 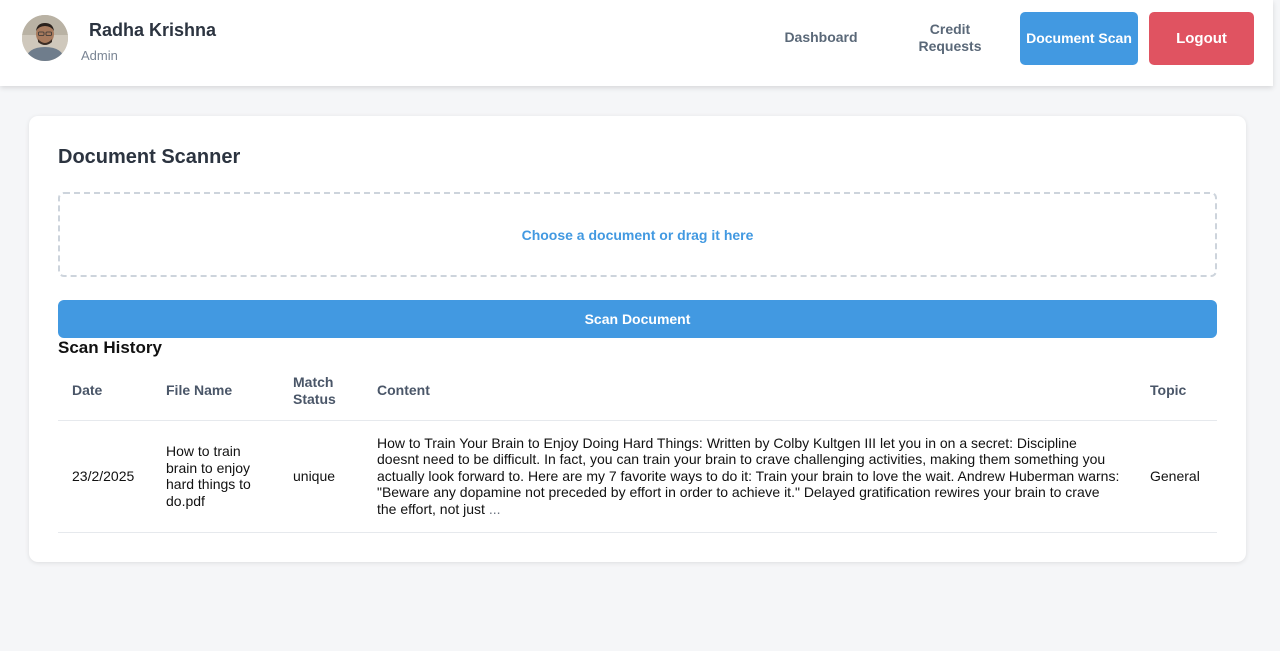 I want to click on cell-topic: General, so click(x=1176, y=476).